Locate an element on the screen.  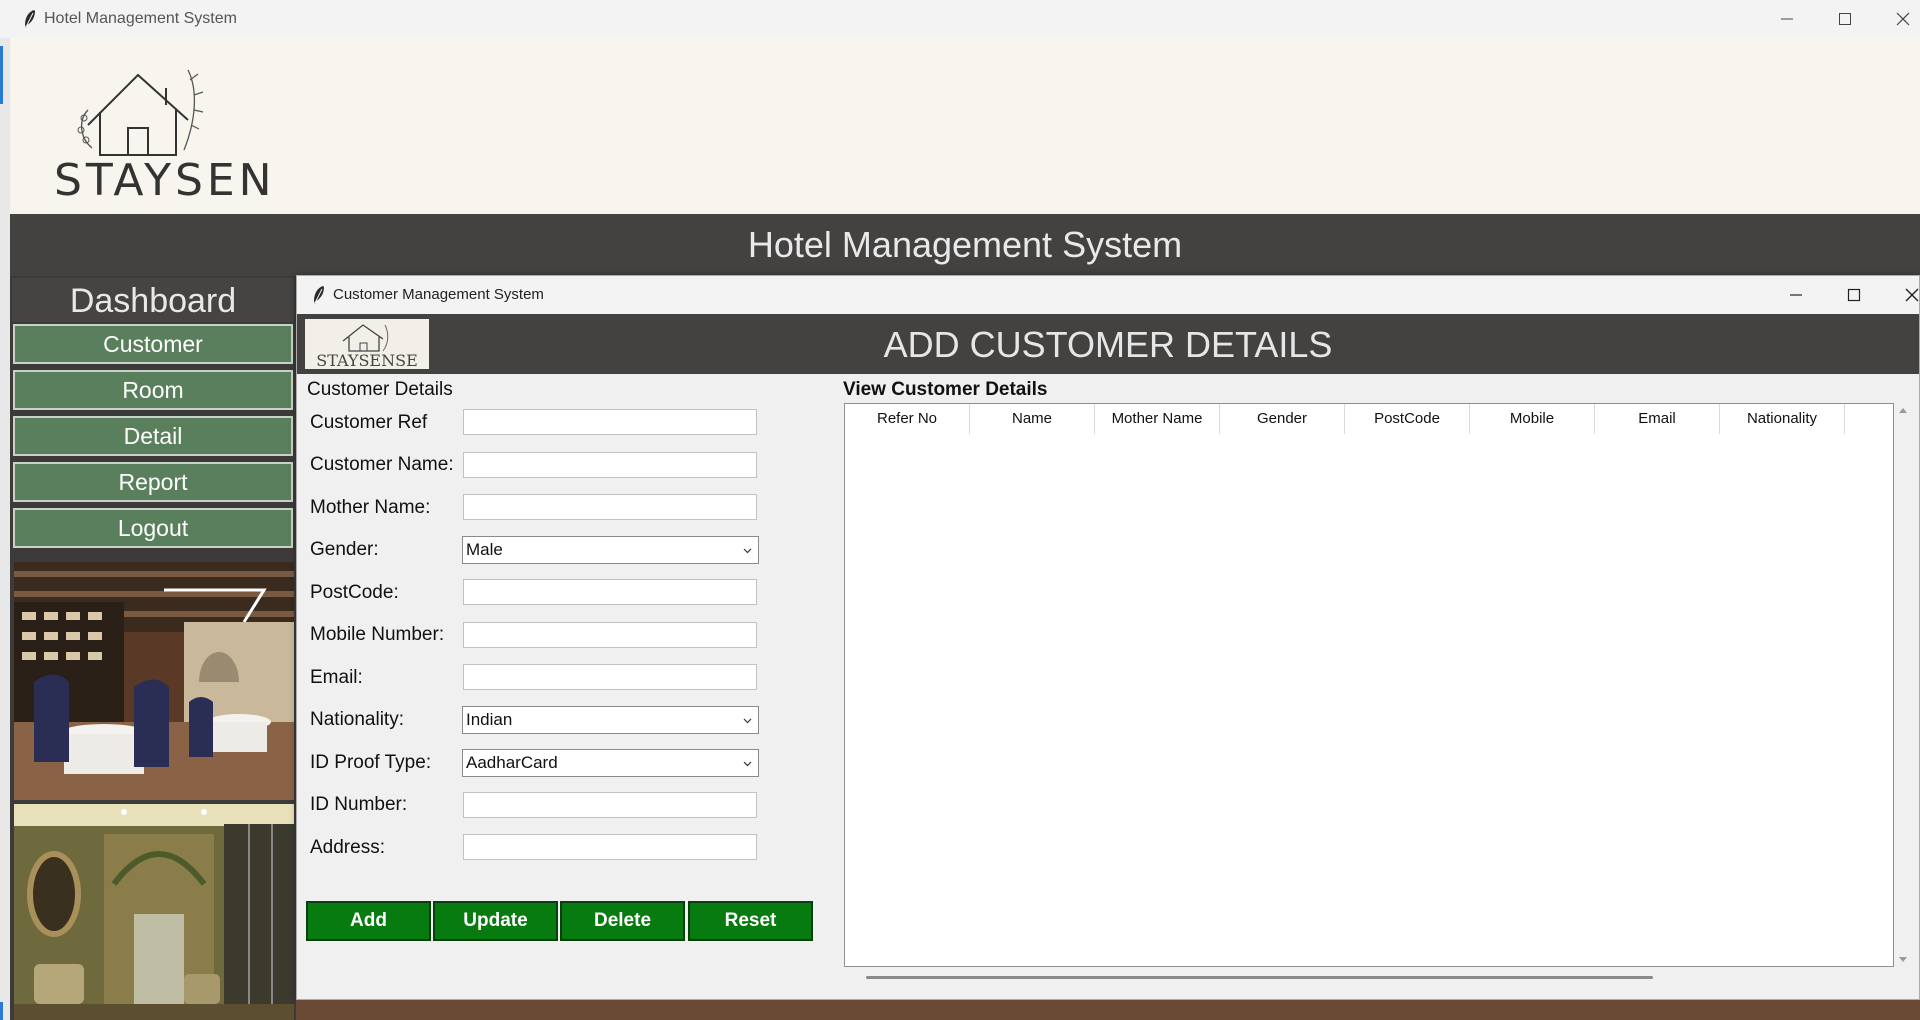
sidebar-item-logout: Logout is located at coordinates (153, 528).